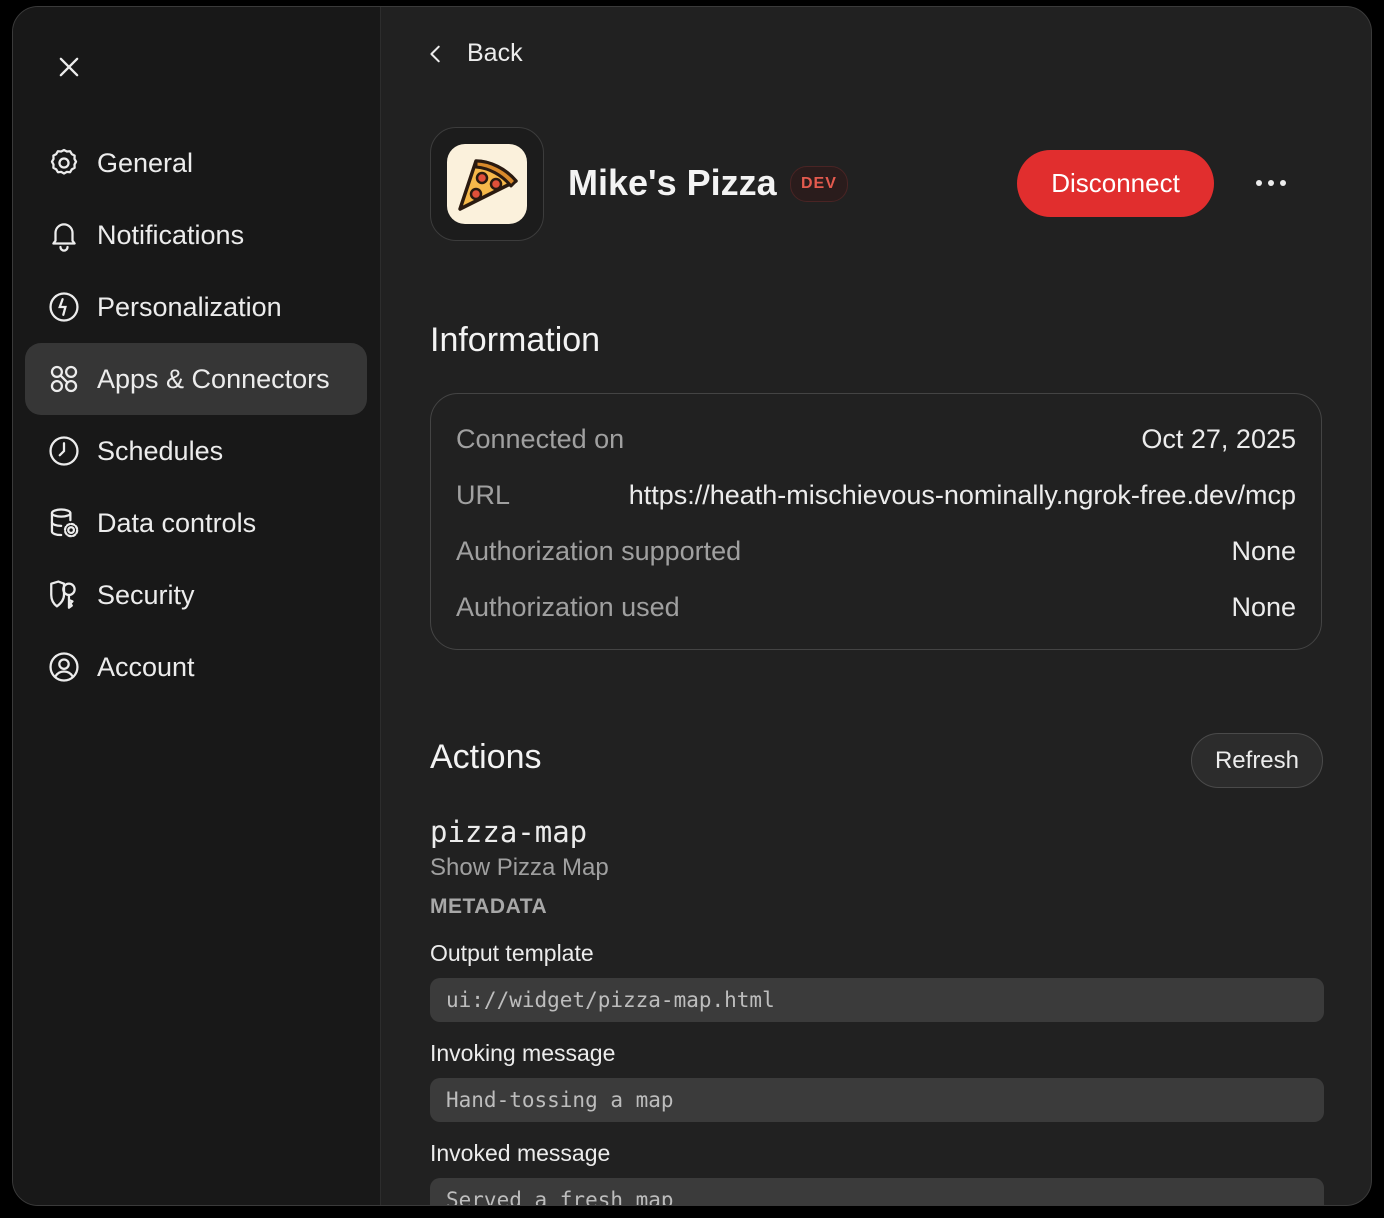 Image resolution: width=1384 pixels, height=1218 pixels. I want to click on user-circle-icon, so click(64, 667).